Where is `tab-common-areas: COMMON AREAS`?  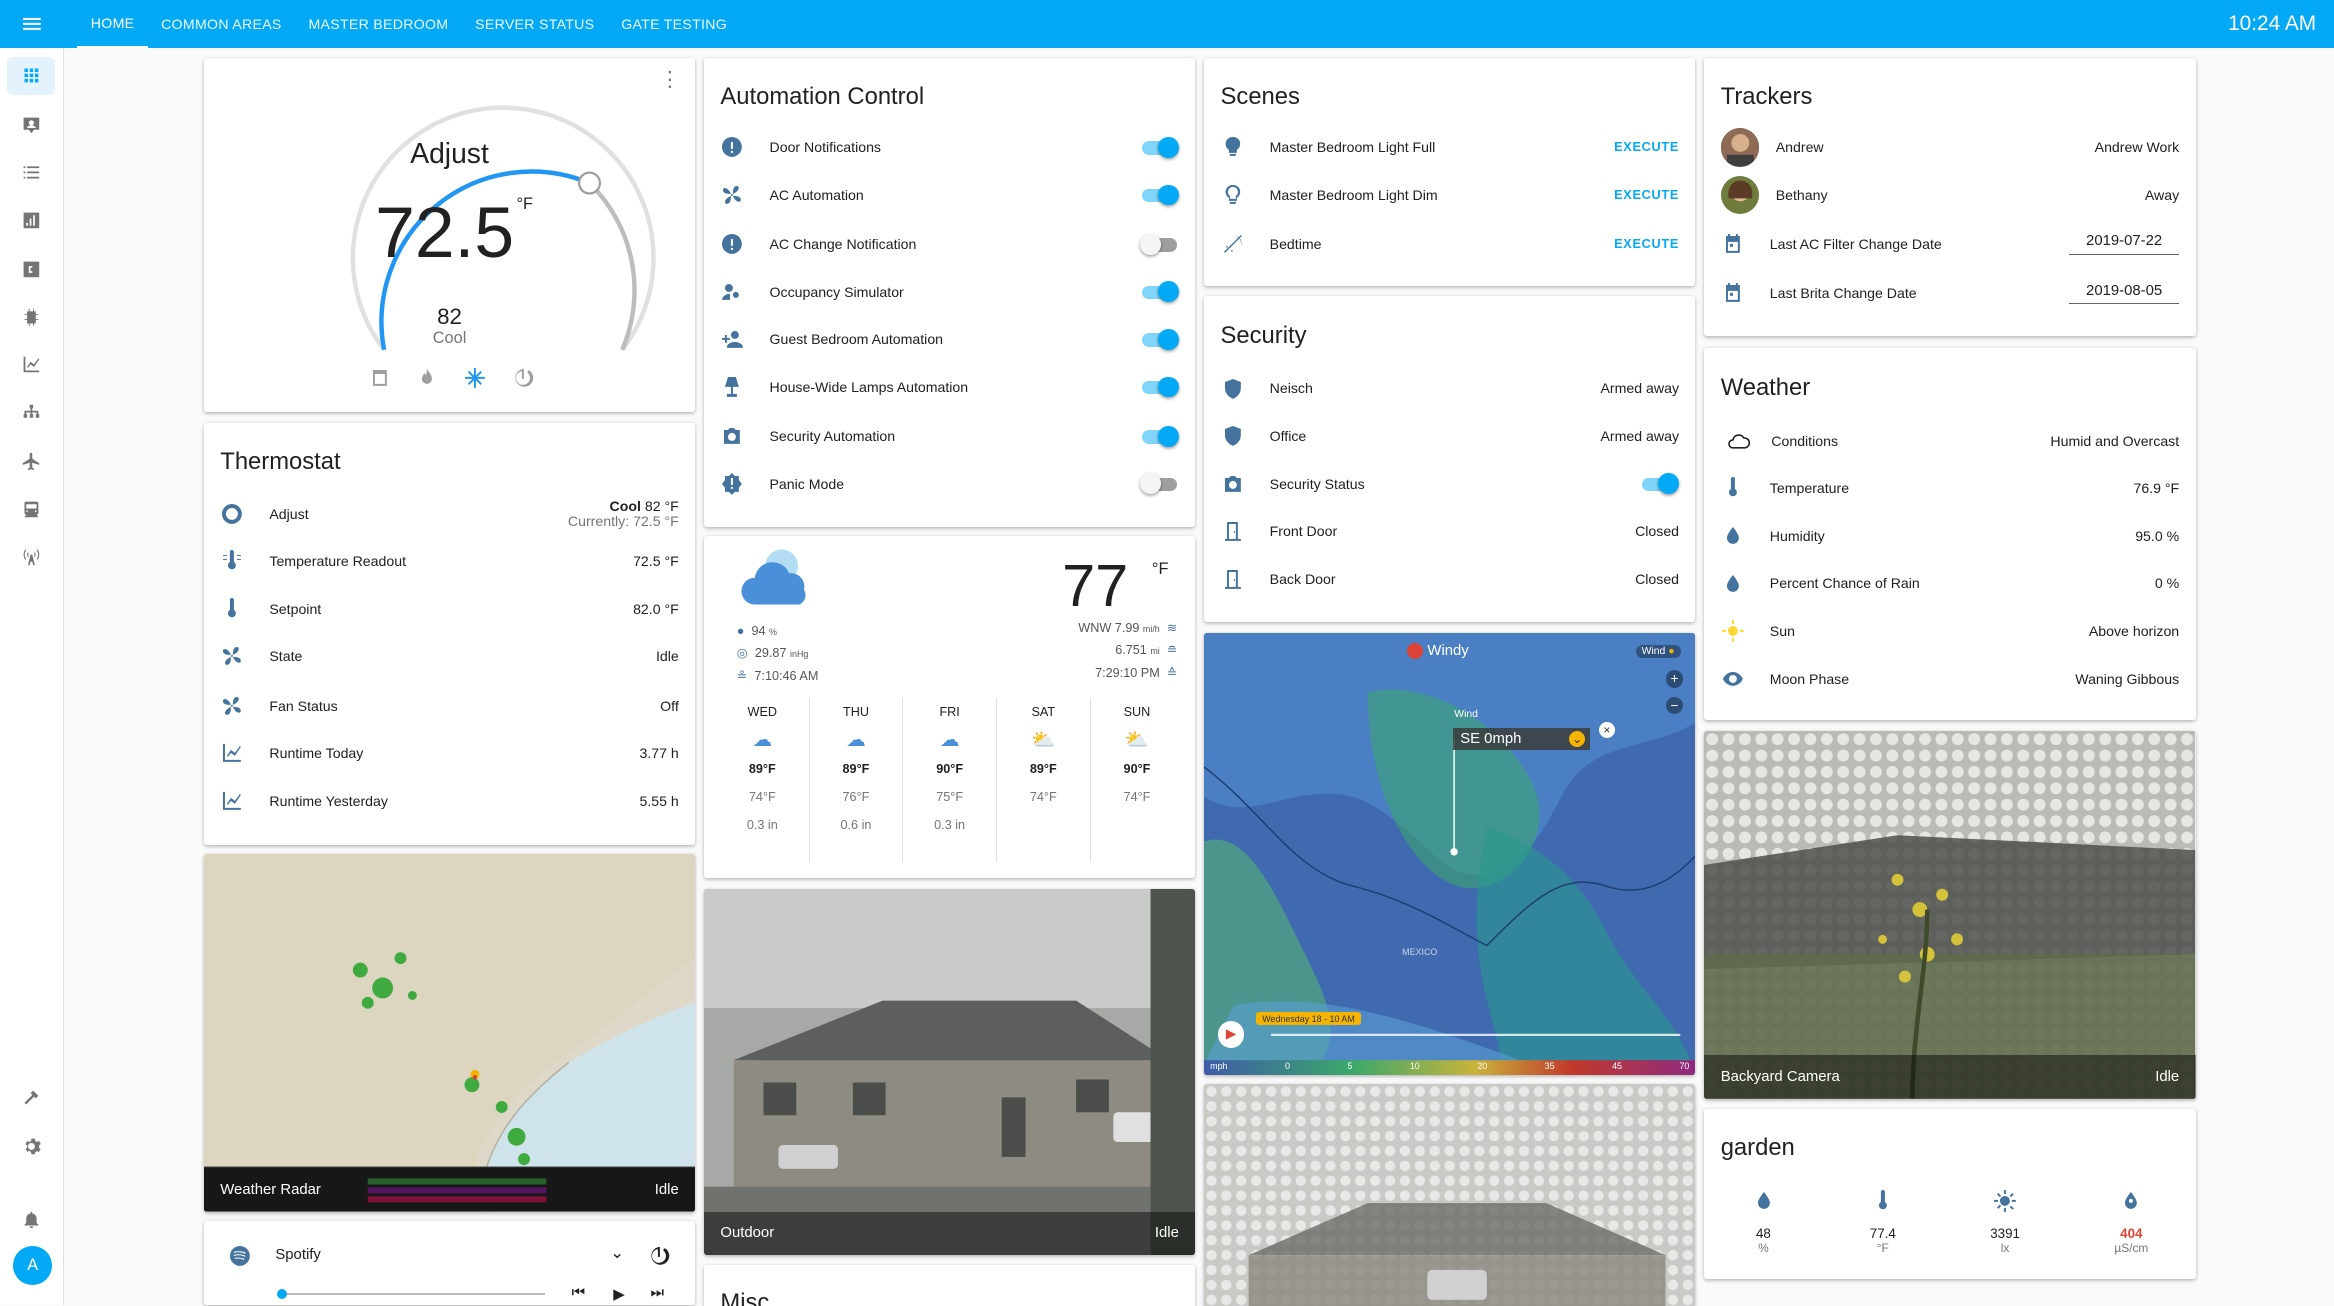 tab-common-areas: COMMON AREAS is located at coordinates (221, 24).